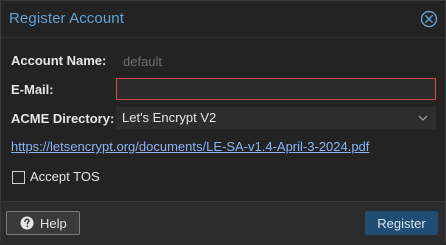 This screenshot has width=446, height=245. Describe the element at coordinates (276, 89) in the screenshot. I see `email-field` at that location.